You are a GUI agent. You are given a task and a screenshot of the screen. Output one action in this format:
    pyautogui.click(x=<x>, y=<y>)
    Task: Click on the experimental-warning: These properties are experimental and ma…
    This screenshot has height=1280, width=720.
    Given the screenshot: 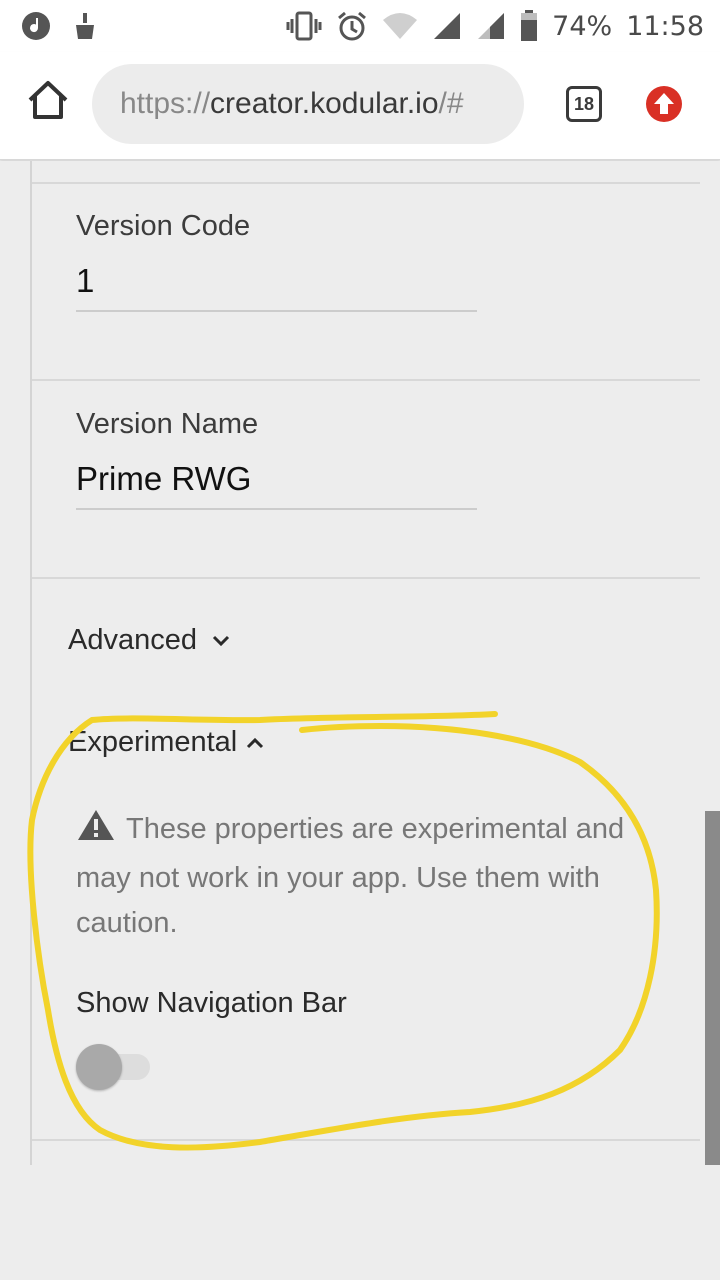 What is the action you would take?
    pyautogui.click(x=361, y=876)
    